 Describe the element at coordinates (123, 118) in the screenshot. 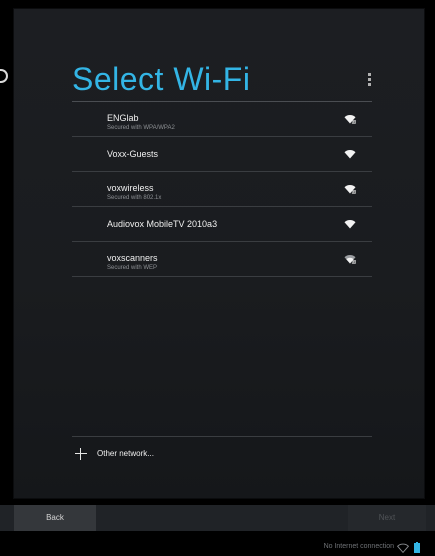

I see `network-name: ENGlab` at that location.